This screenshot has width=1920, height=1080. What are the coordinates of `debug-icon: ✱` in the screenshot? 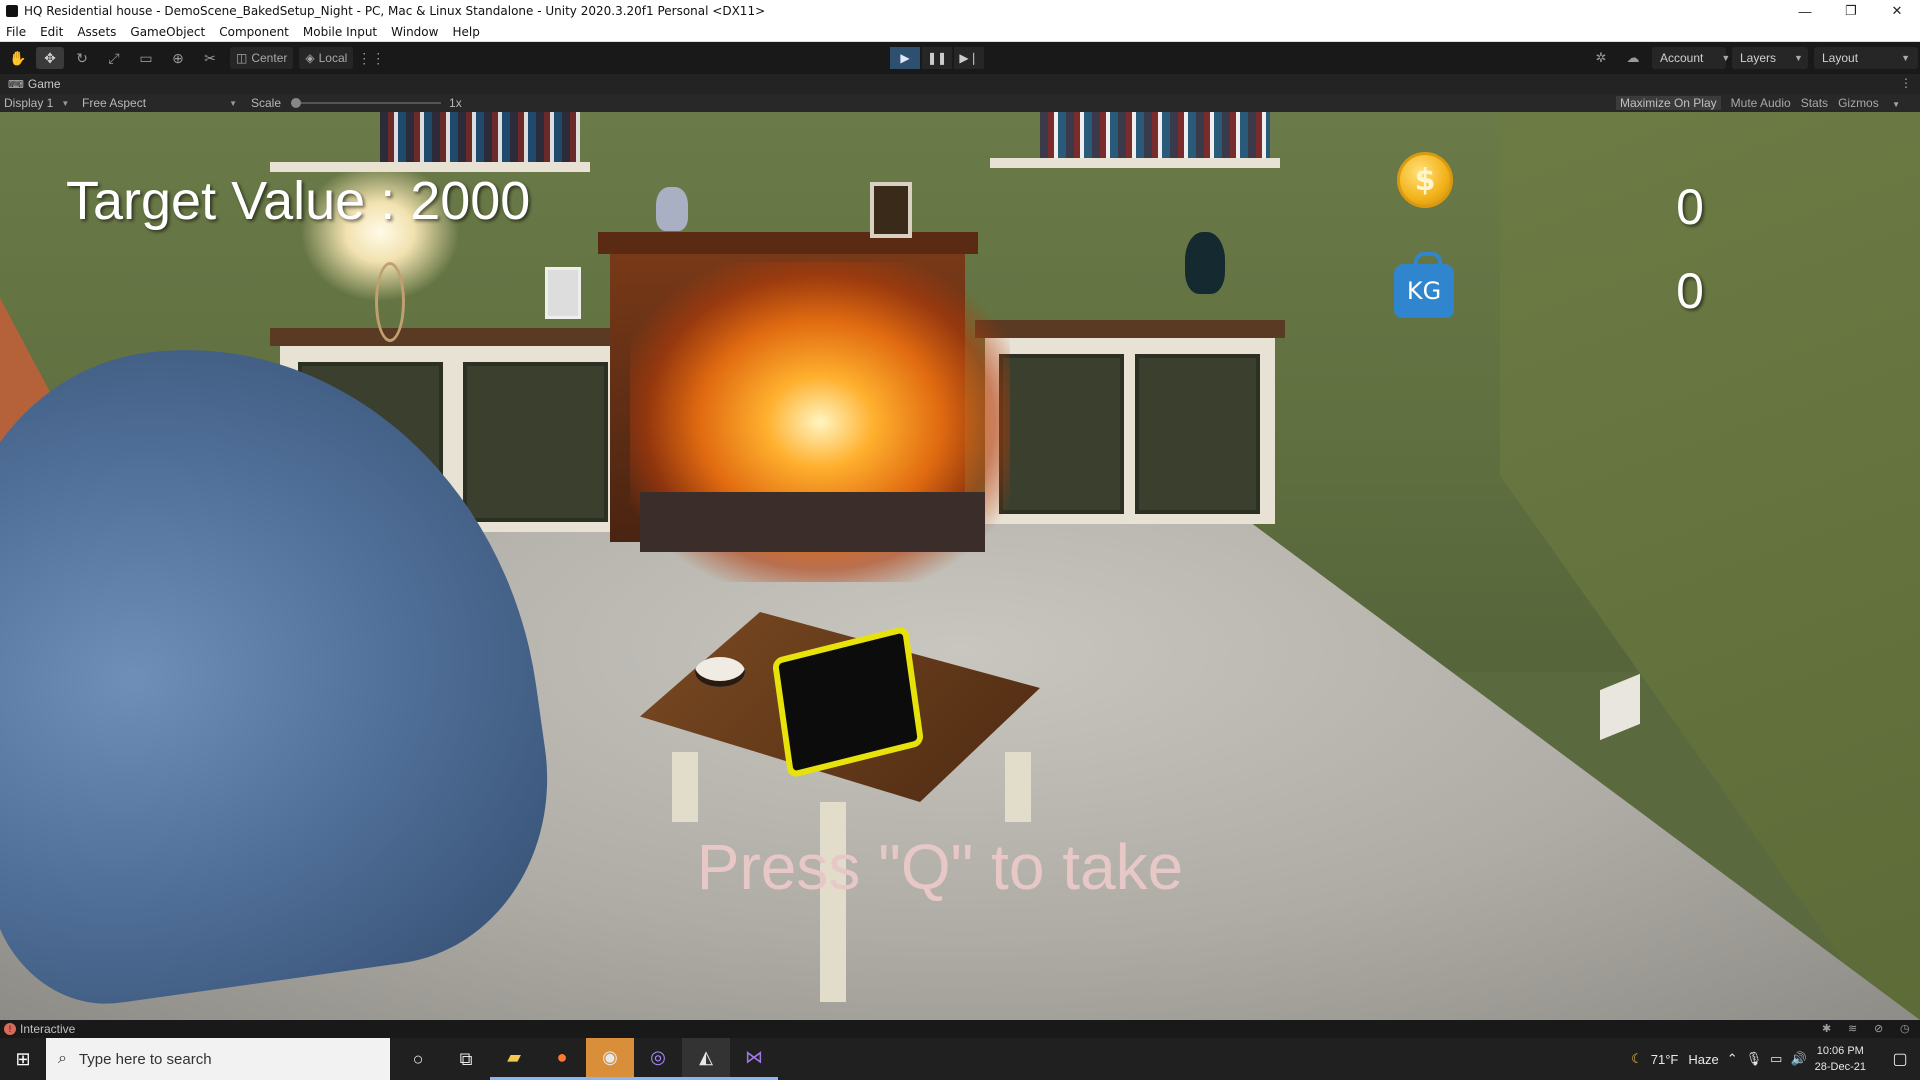 It's located at (1829, 1029).